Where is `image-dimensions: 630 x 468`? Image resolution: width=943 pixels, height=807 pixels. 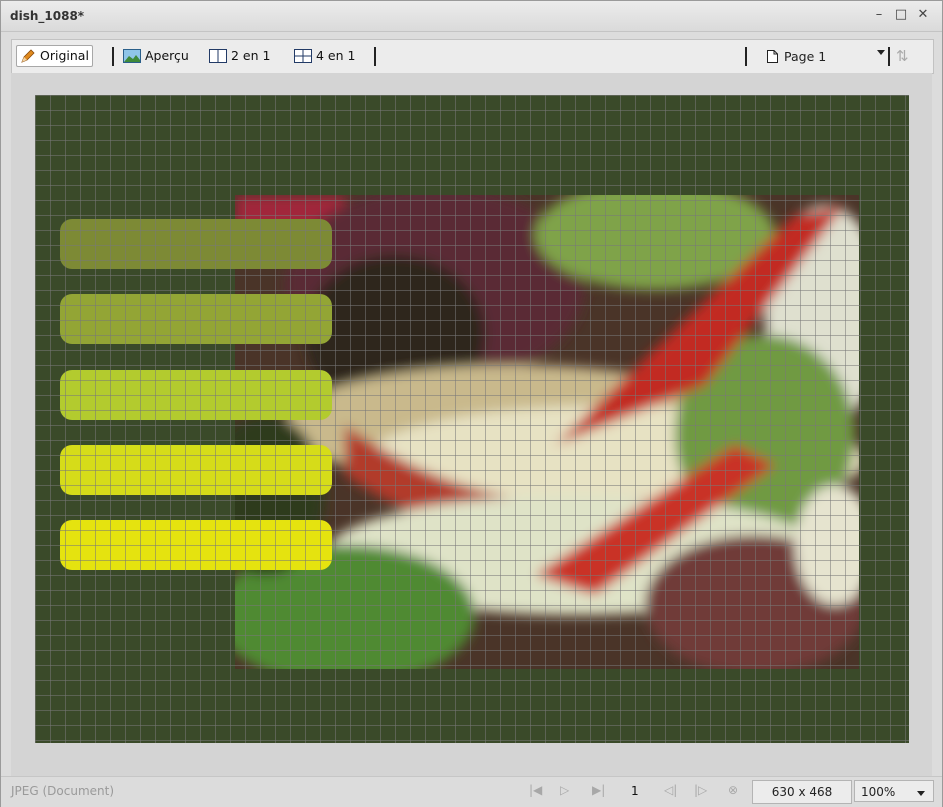 image-dimensions: 630 x 468 is located at coordinates (802, 792).